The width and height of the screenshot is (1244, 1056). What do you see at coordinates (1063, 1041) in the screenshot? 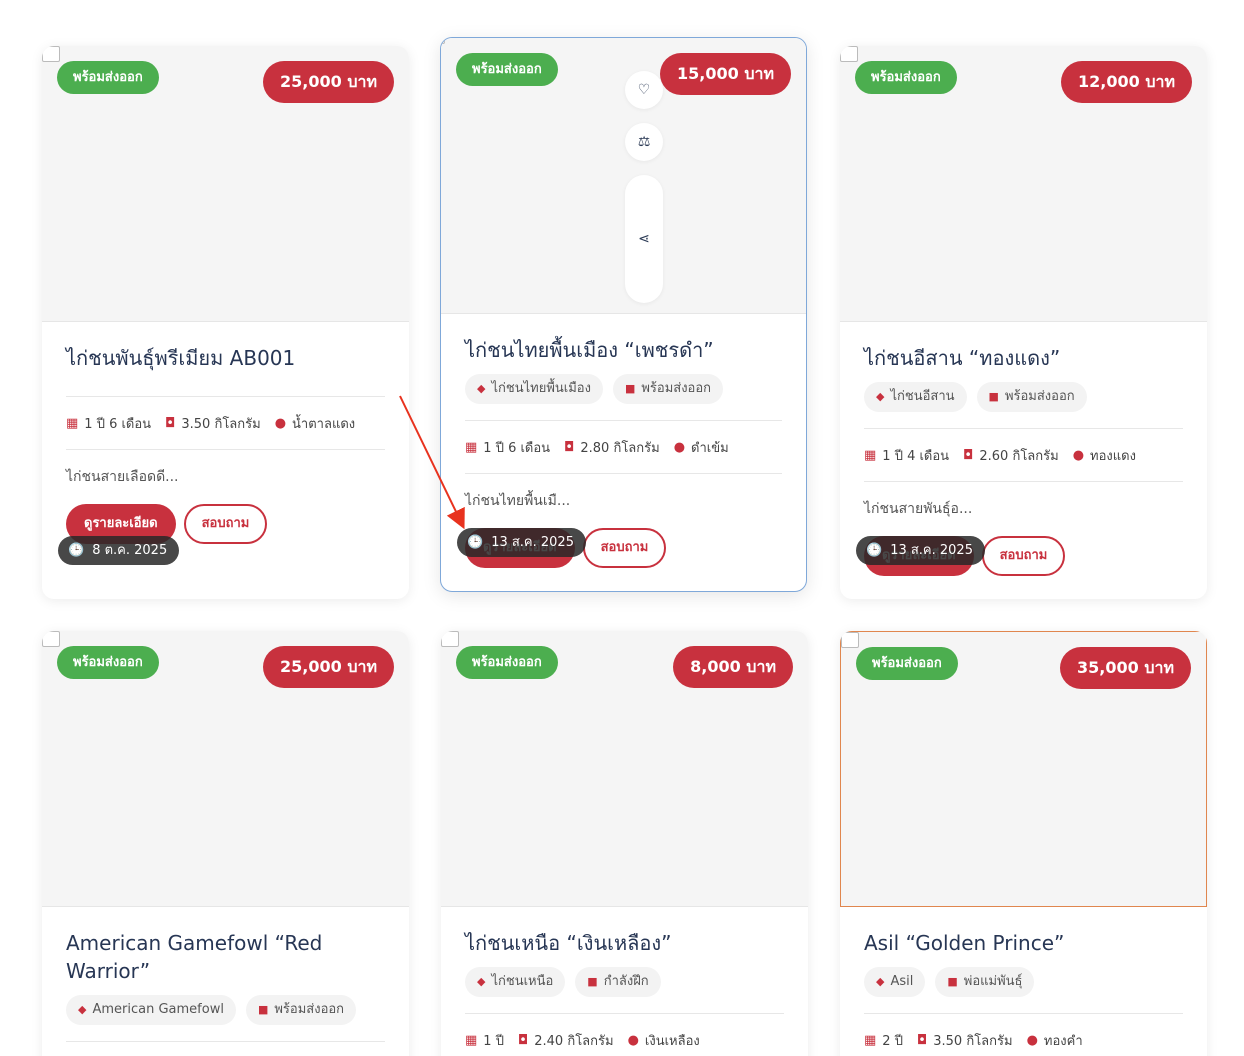
I see `color-value: ทองคำ` at bounding box center [1063, 1041].